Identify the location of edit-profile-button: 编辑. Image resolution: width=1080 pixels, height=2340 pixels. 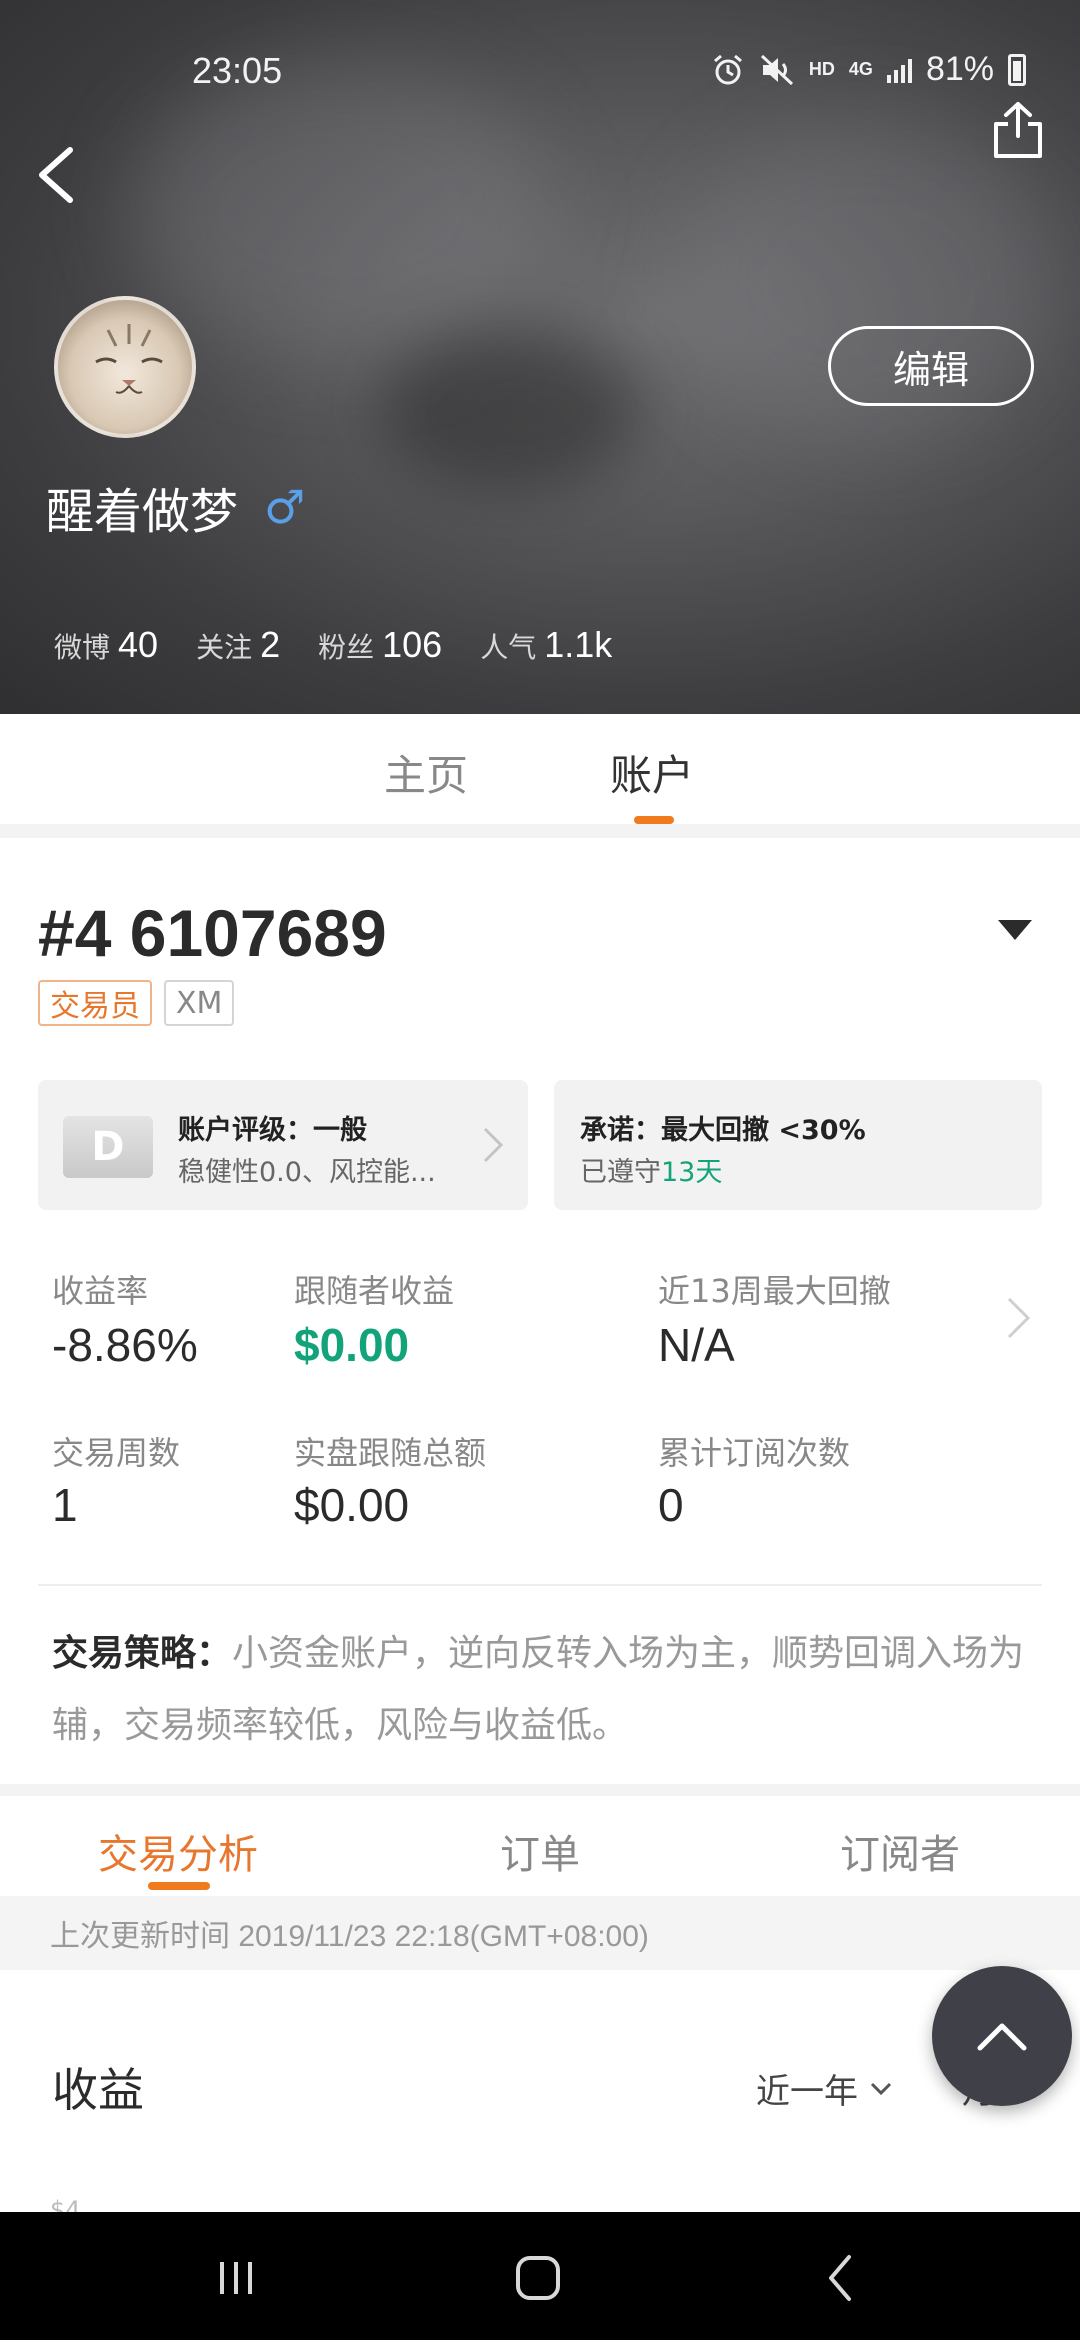
(931, 366).